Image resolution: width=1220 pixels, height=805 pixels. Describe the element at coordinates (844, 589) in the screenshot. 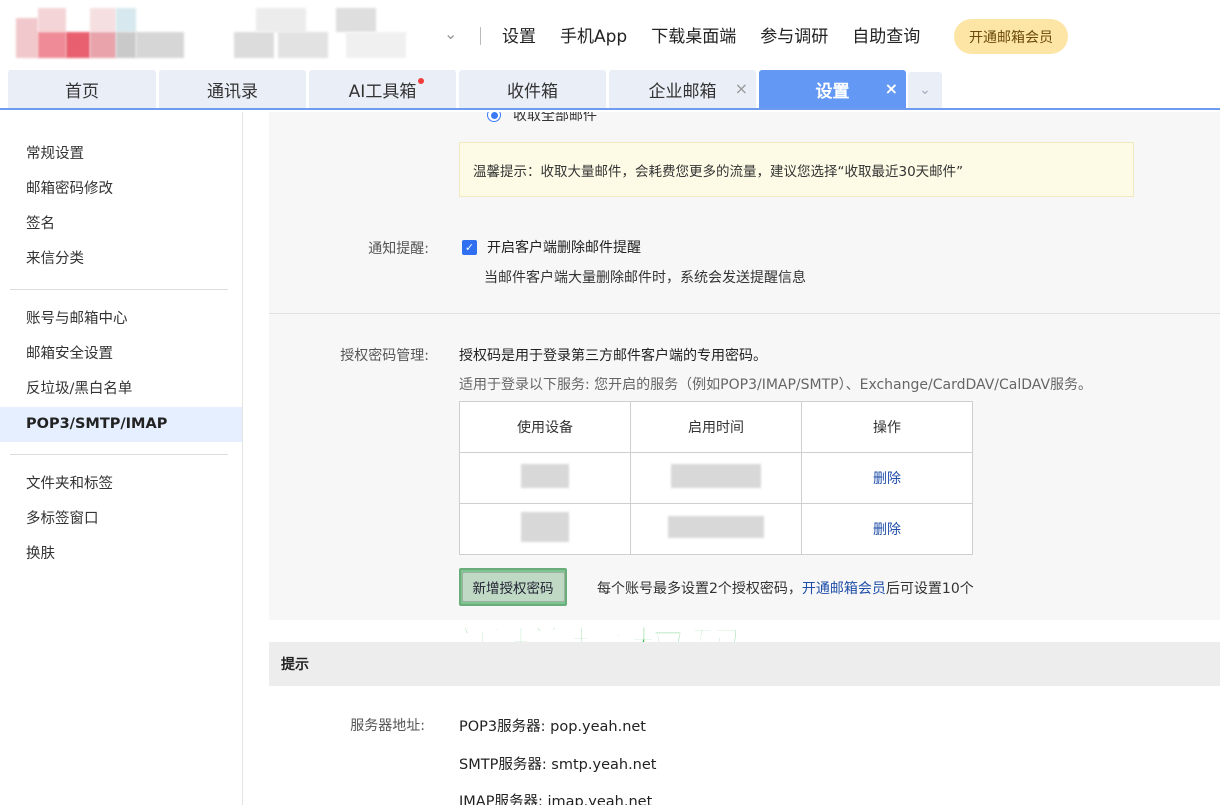

I see `vip-link: 开通邮箱会员` at that location.